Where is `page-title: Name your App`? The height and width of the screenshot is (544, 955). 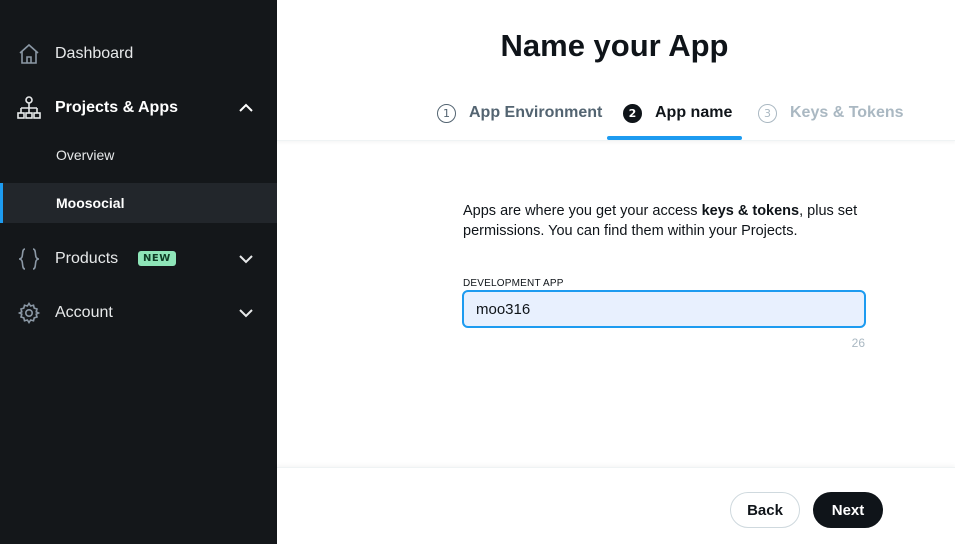
page-title: Name your App is located at coordinates (614, 45).